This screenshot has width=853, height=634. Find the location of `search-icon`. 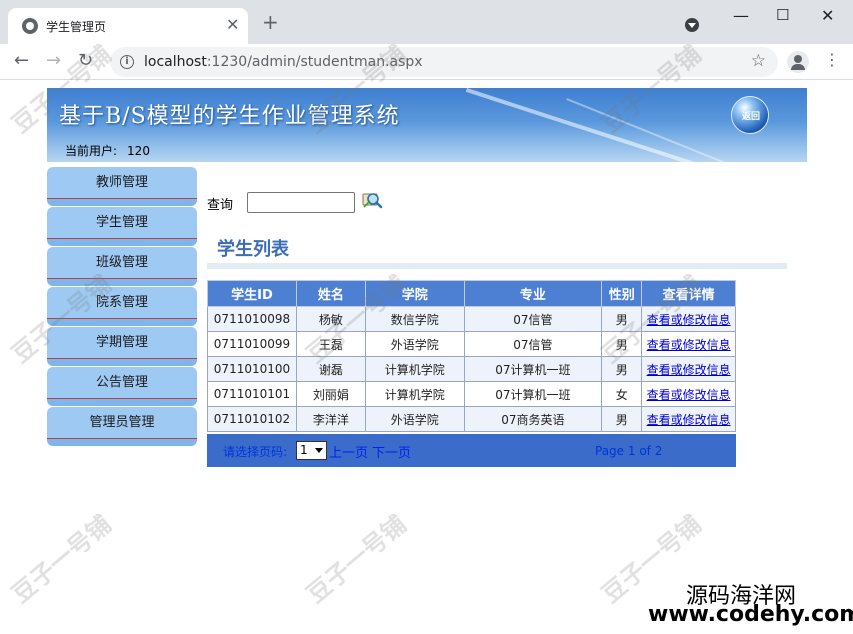

search-icon is located at coordinates (372, 201).